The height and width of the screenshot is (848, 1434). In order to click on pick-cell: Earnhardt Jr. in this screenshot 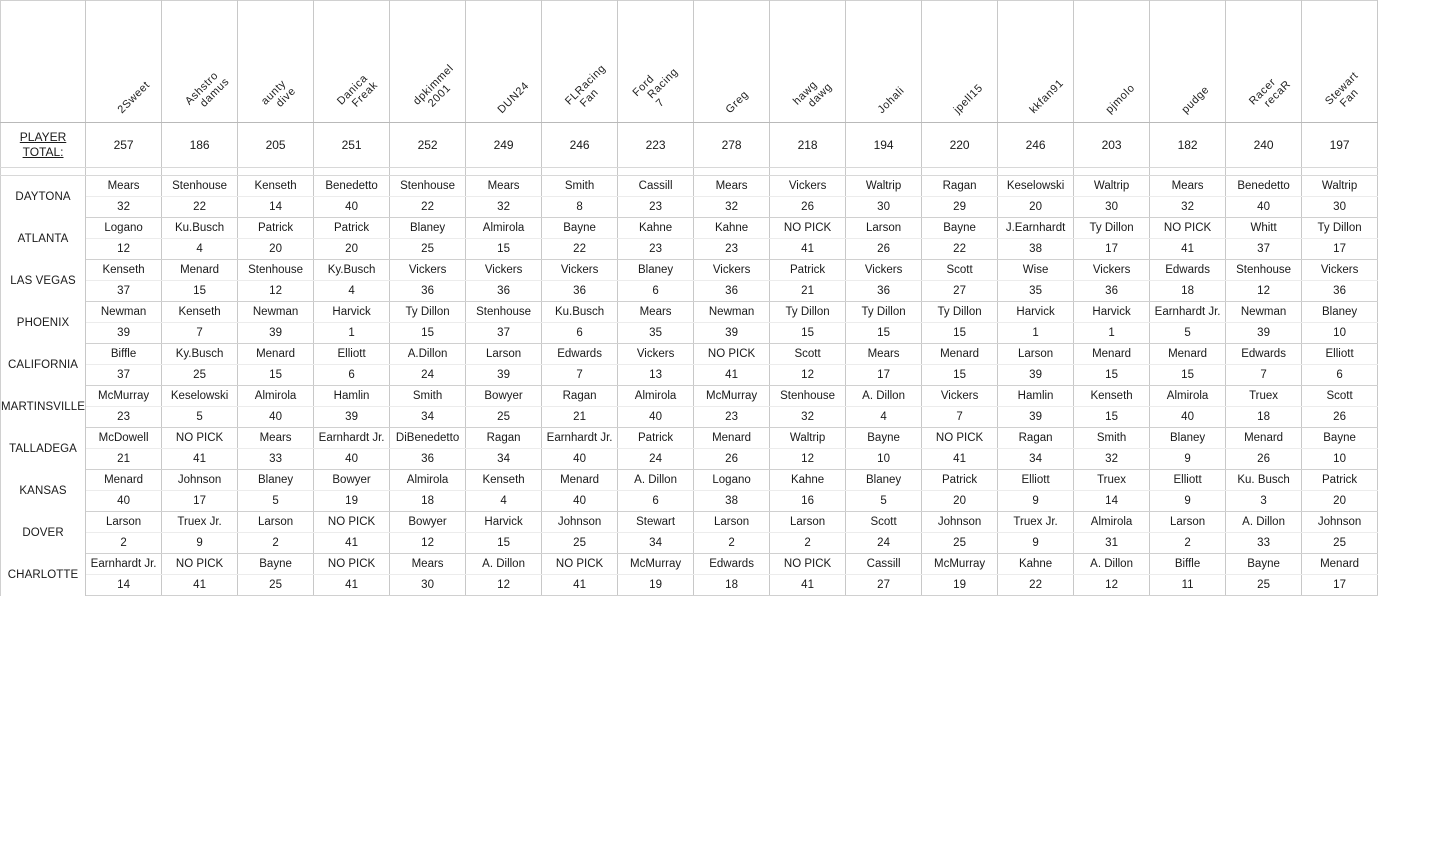, I will do `click(1188, 312)`.